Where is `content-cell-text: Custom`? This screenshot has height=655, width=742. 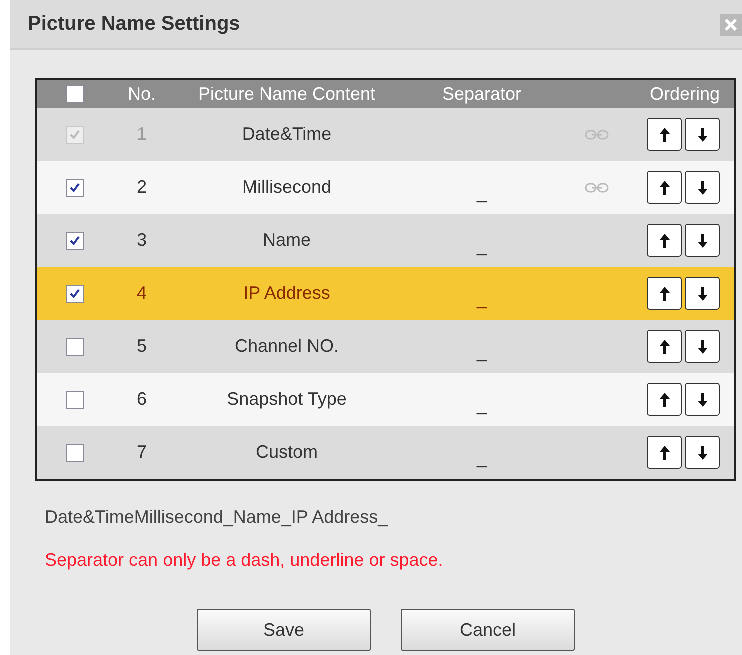 content-cell-text: Custom is located at coordinates (286, 452).